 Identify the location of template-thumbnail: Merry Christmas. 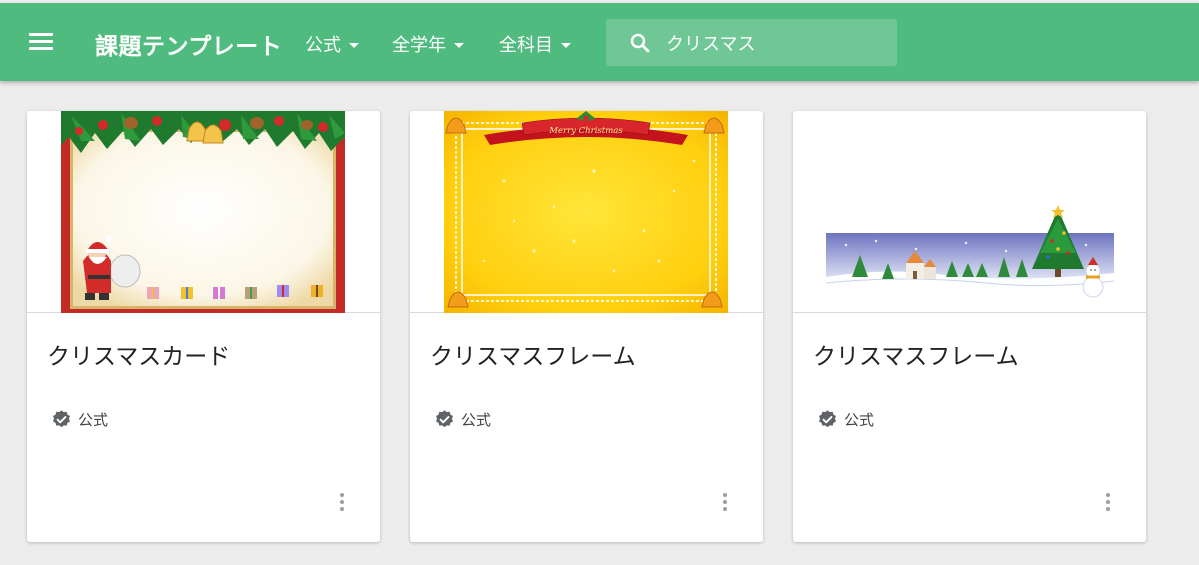
(586, 212).